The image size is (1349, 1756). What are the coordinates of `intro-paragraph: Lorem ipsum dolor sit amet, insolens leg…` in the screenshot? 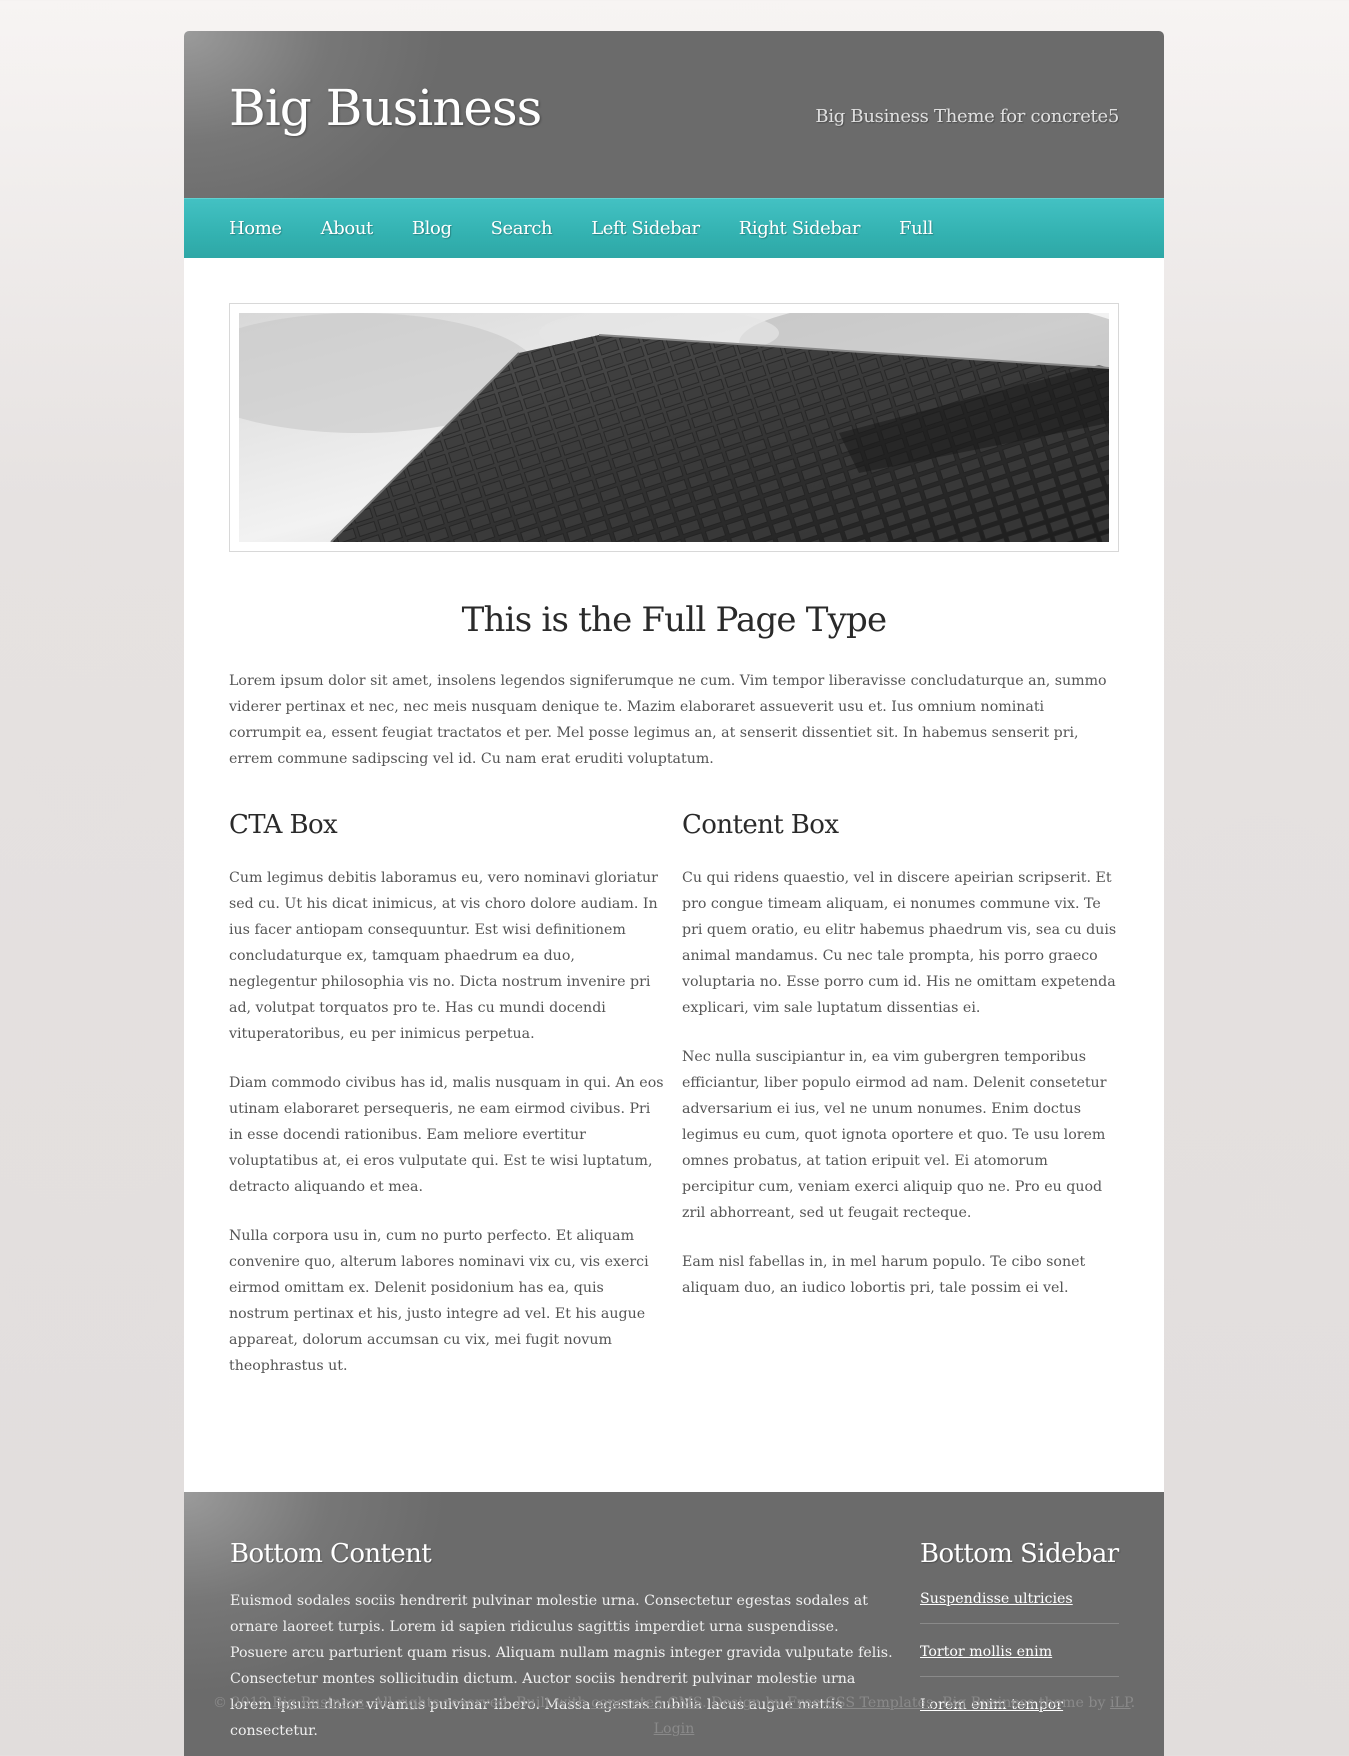 It's located at (668, 720).